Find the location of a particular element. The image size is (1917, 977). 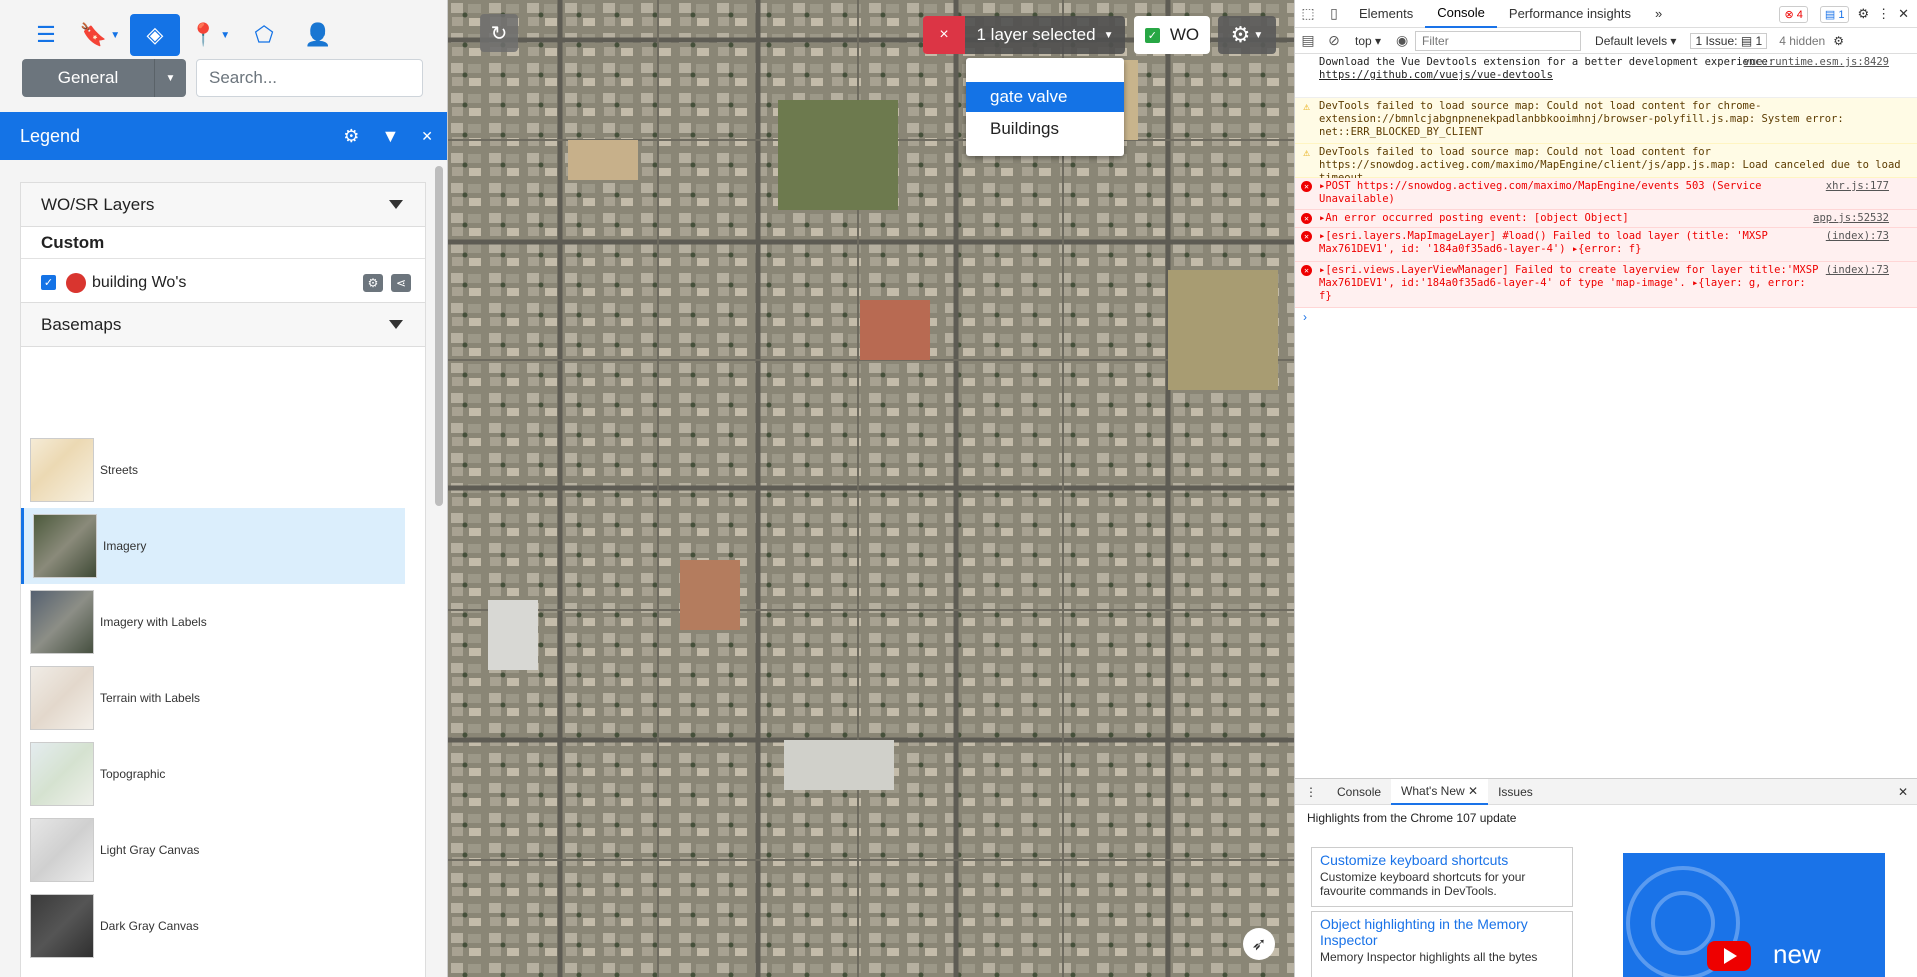

error-count: 4 is located at coordinates (1799, 14).